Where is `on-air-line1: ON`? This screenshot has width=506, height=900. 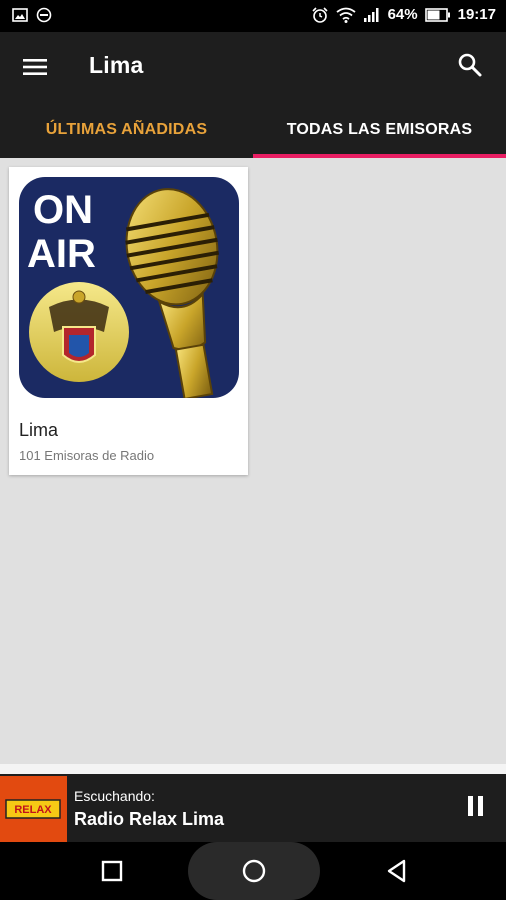
on-air-line1: ON is located at coordinates (63, 210).